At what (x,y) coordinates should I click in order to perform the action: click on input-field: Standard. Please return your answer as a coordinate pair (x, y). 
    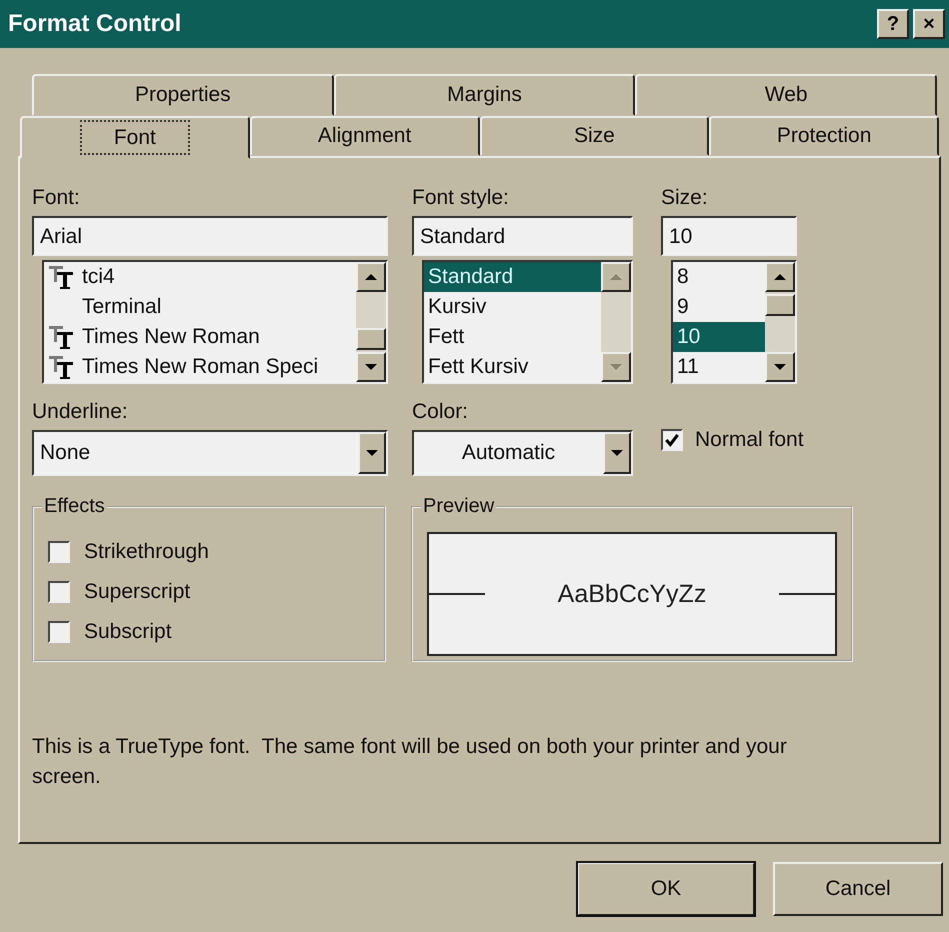
    Looking at the image, I should click on (522, 236).